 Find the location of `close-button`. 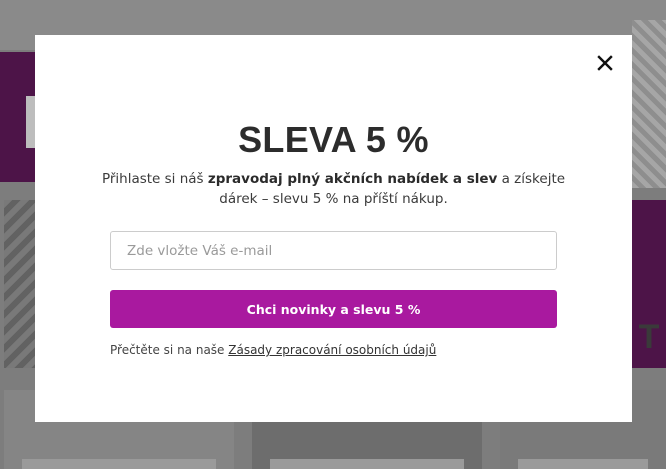

close-button is located at coordinates (605, 63).